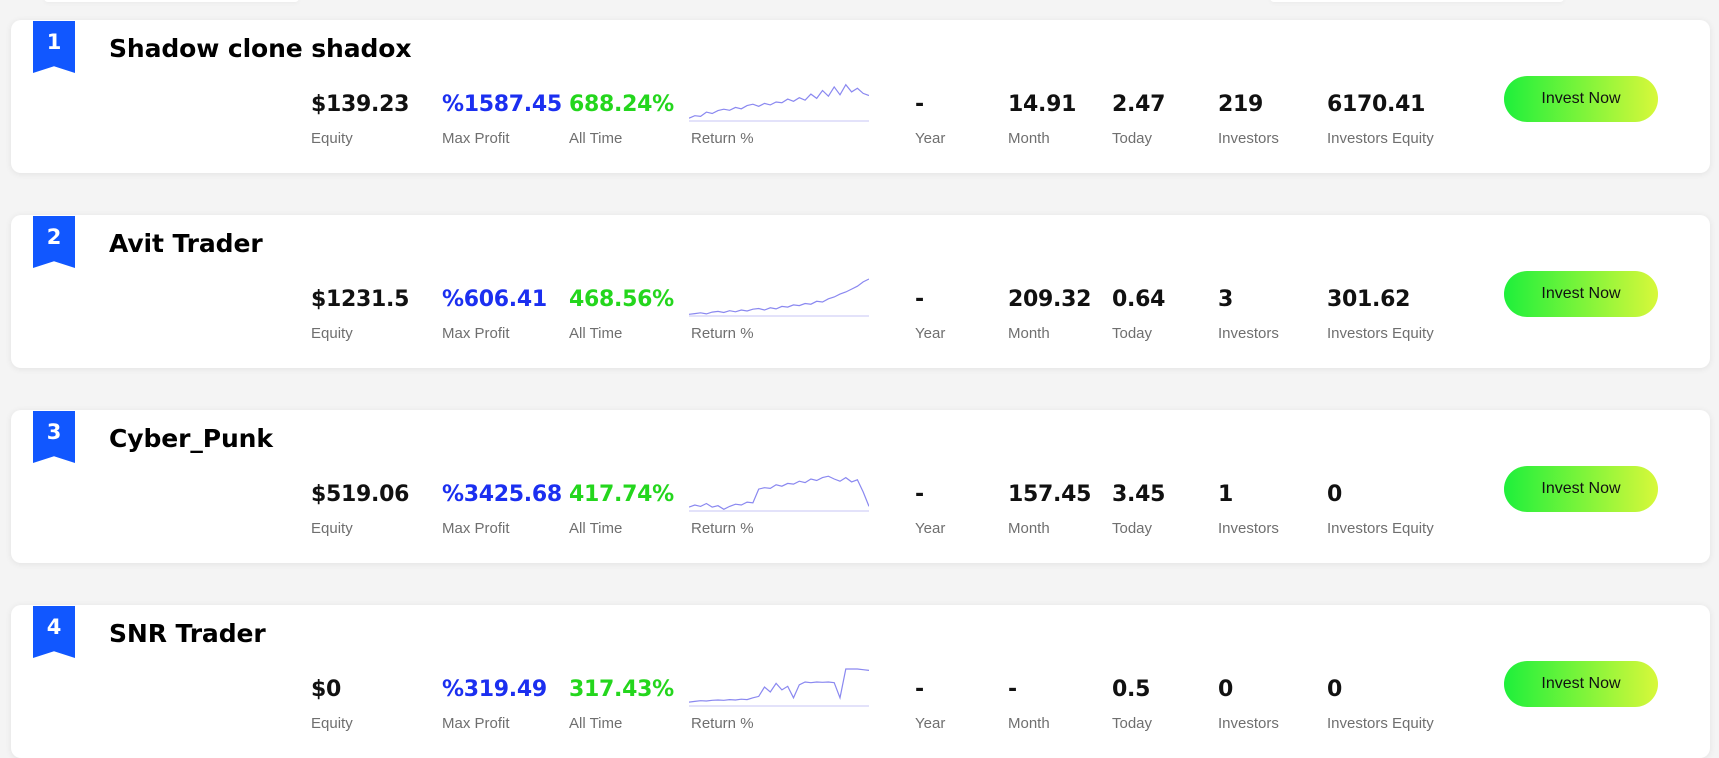 This screenshot has width=1719, height=758. Describe the element at coordinates (54, 47) in the screenshot. I see `rank-badge: 1` at that location.